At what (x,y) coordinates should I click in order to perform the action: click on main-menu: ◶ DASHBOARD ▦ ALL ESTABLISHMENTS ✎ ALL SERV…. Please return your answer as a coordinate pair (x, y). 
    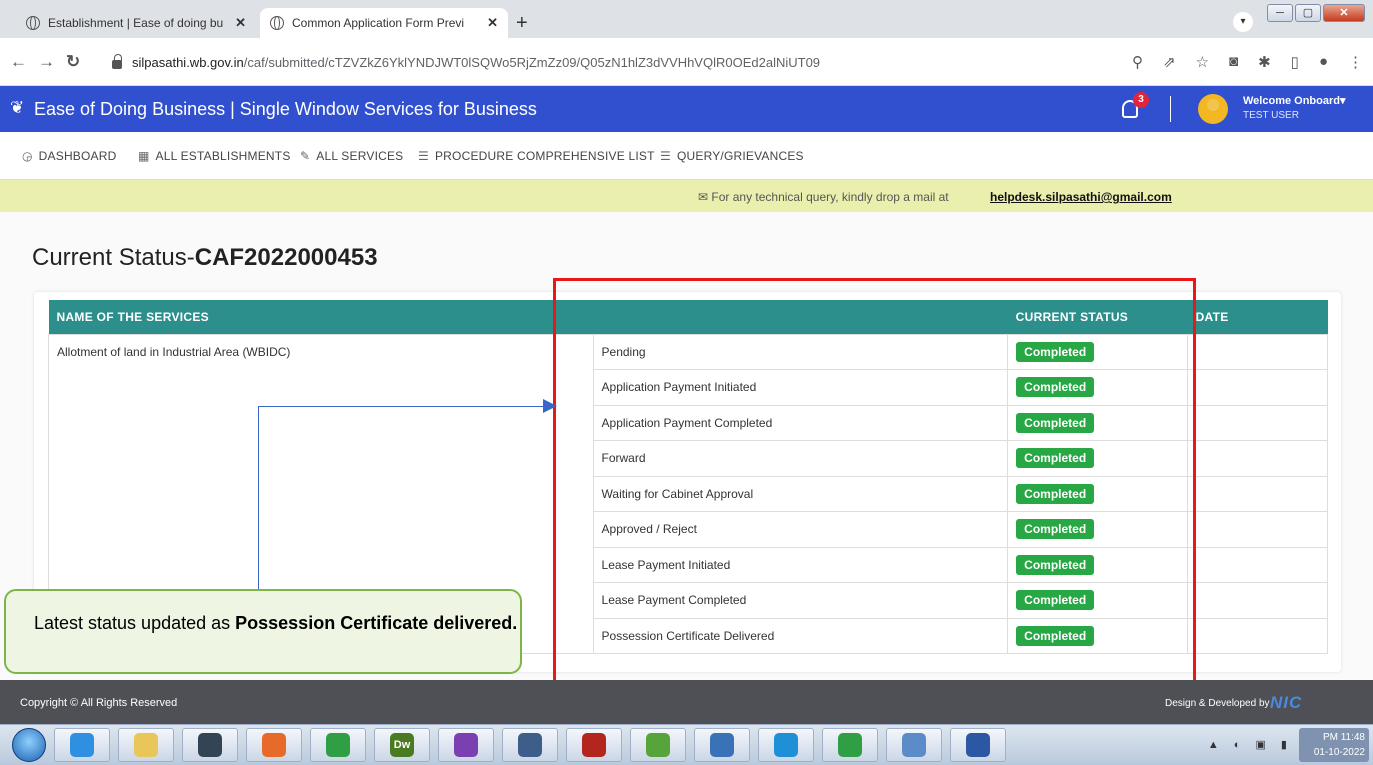
    Looking at the image, I should click on (686, 156).